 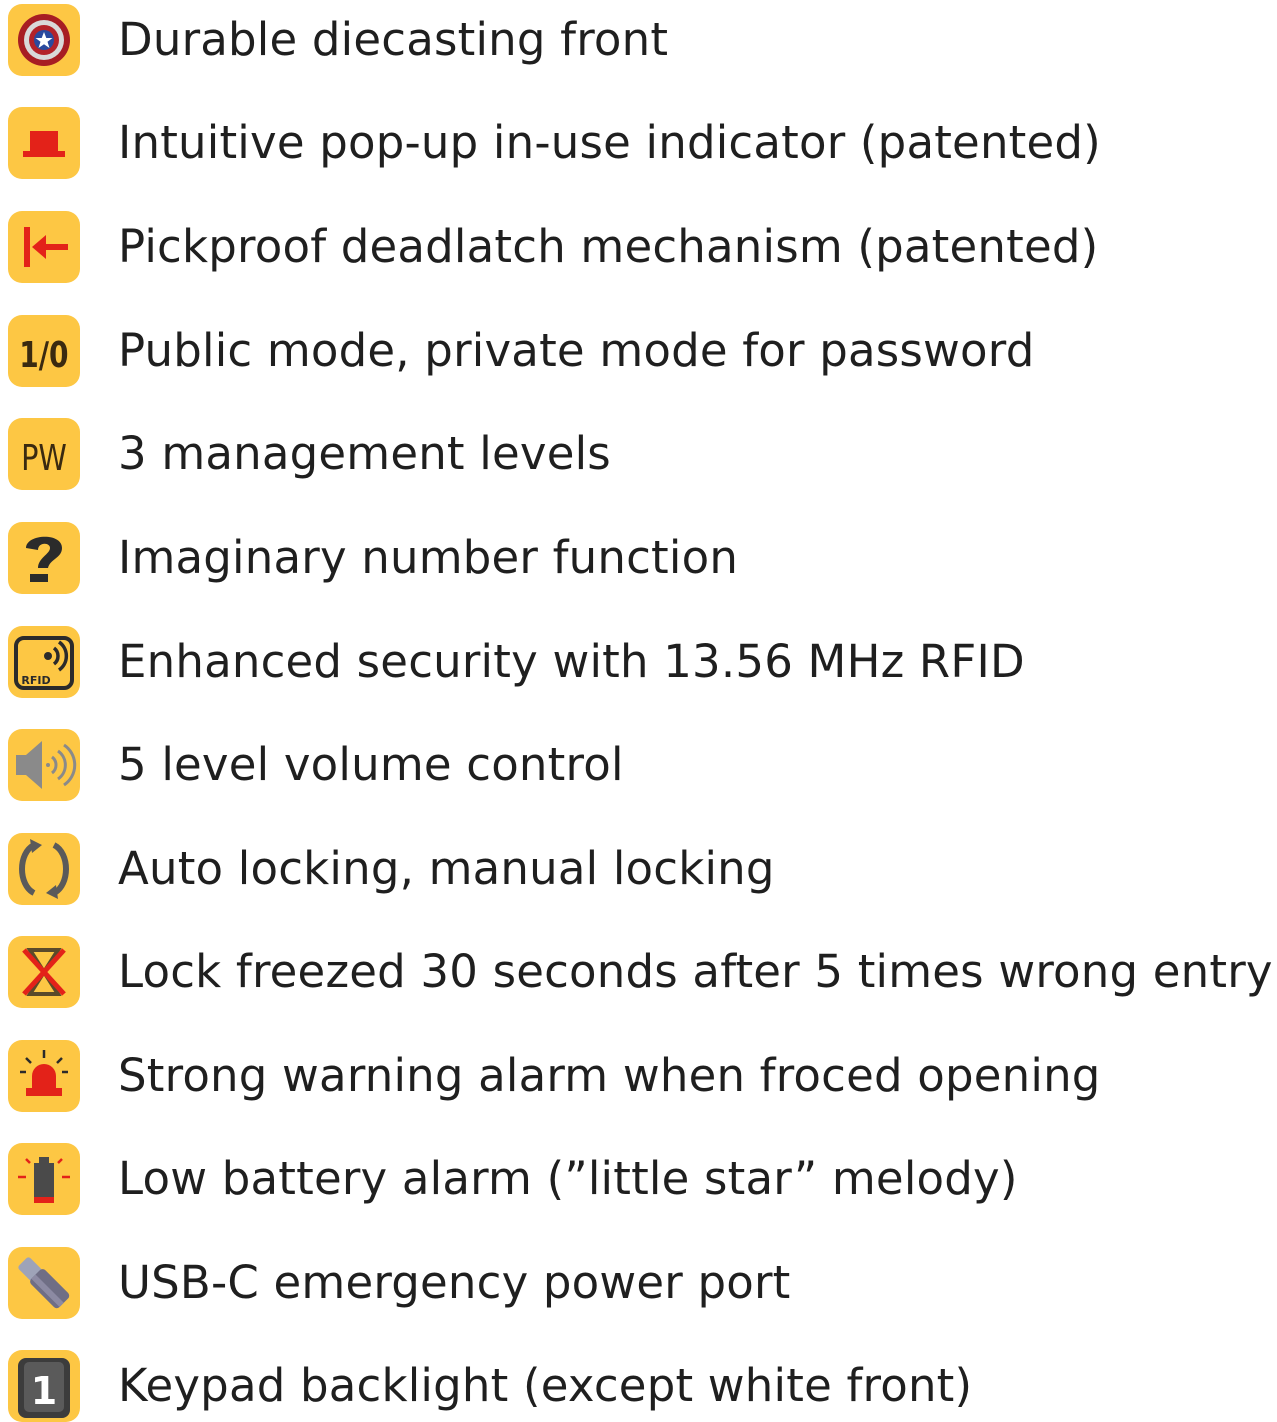 I want to click on feature-label: Low battery alarm (”little star” melody), so click(x=568, y=1178).